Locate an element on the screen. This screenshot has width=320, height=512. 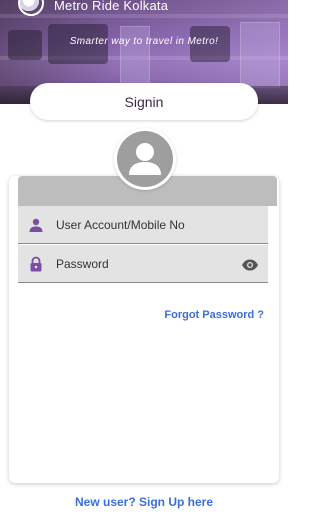
lock-icon is located at coordinates (36, 264).